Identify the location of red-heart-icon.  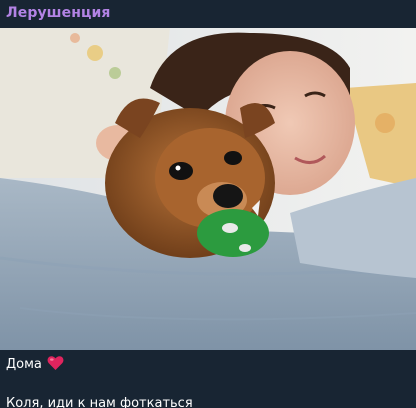
(55, 366).